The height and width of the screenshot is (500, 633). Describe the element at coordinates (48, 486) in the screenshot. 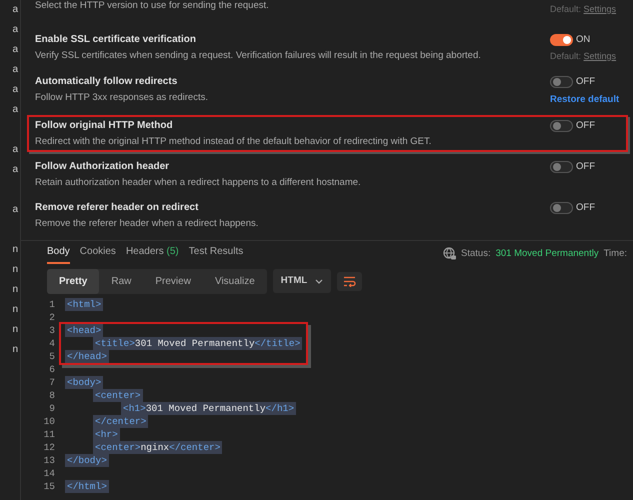

I see `line-number: 15` at that location.